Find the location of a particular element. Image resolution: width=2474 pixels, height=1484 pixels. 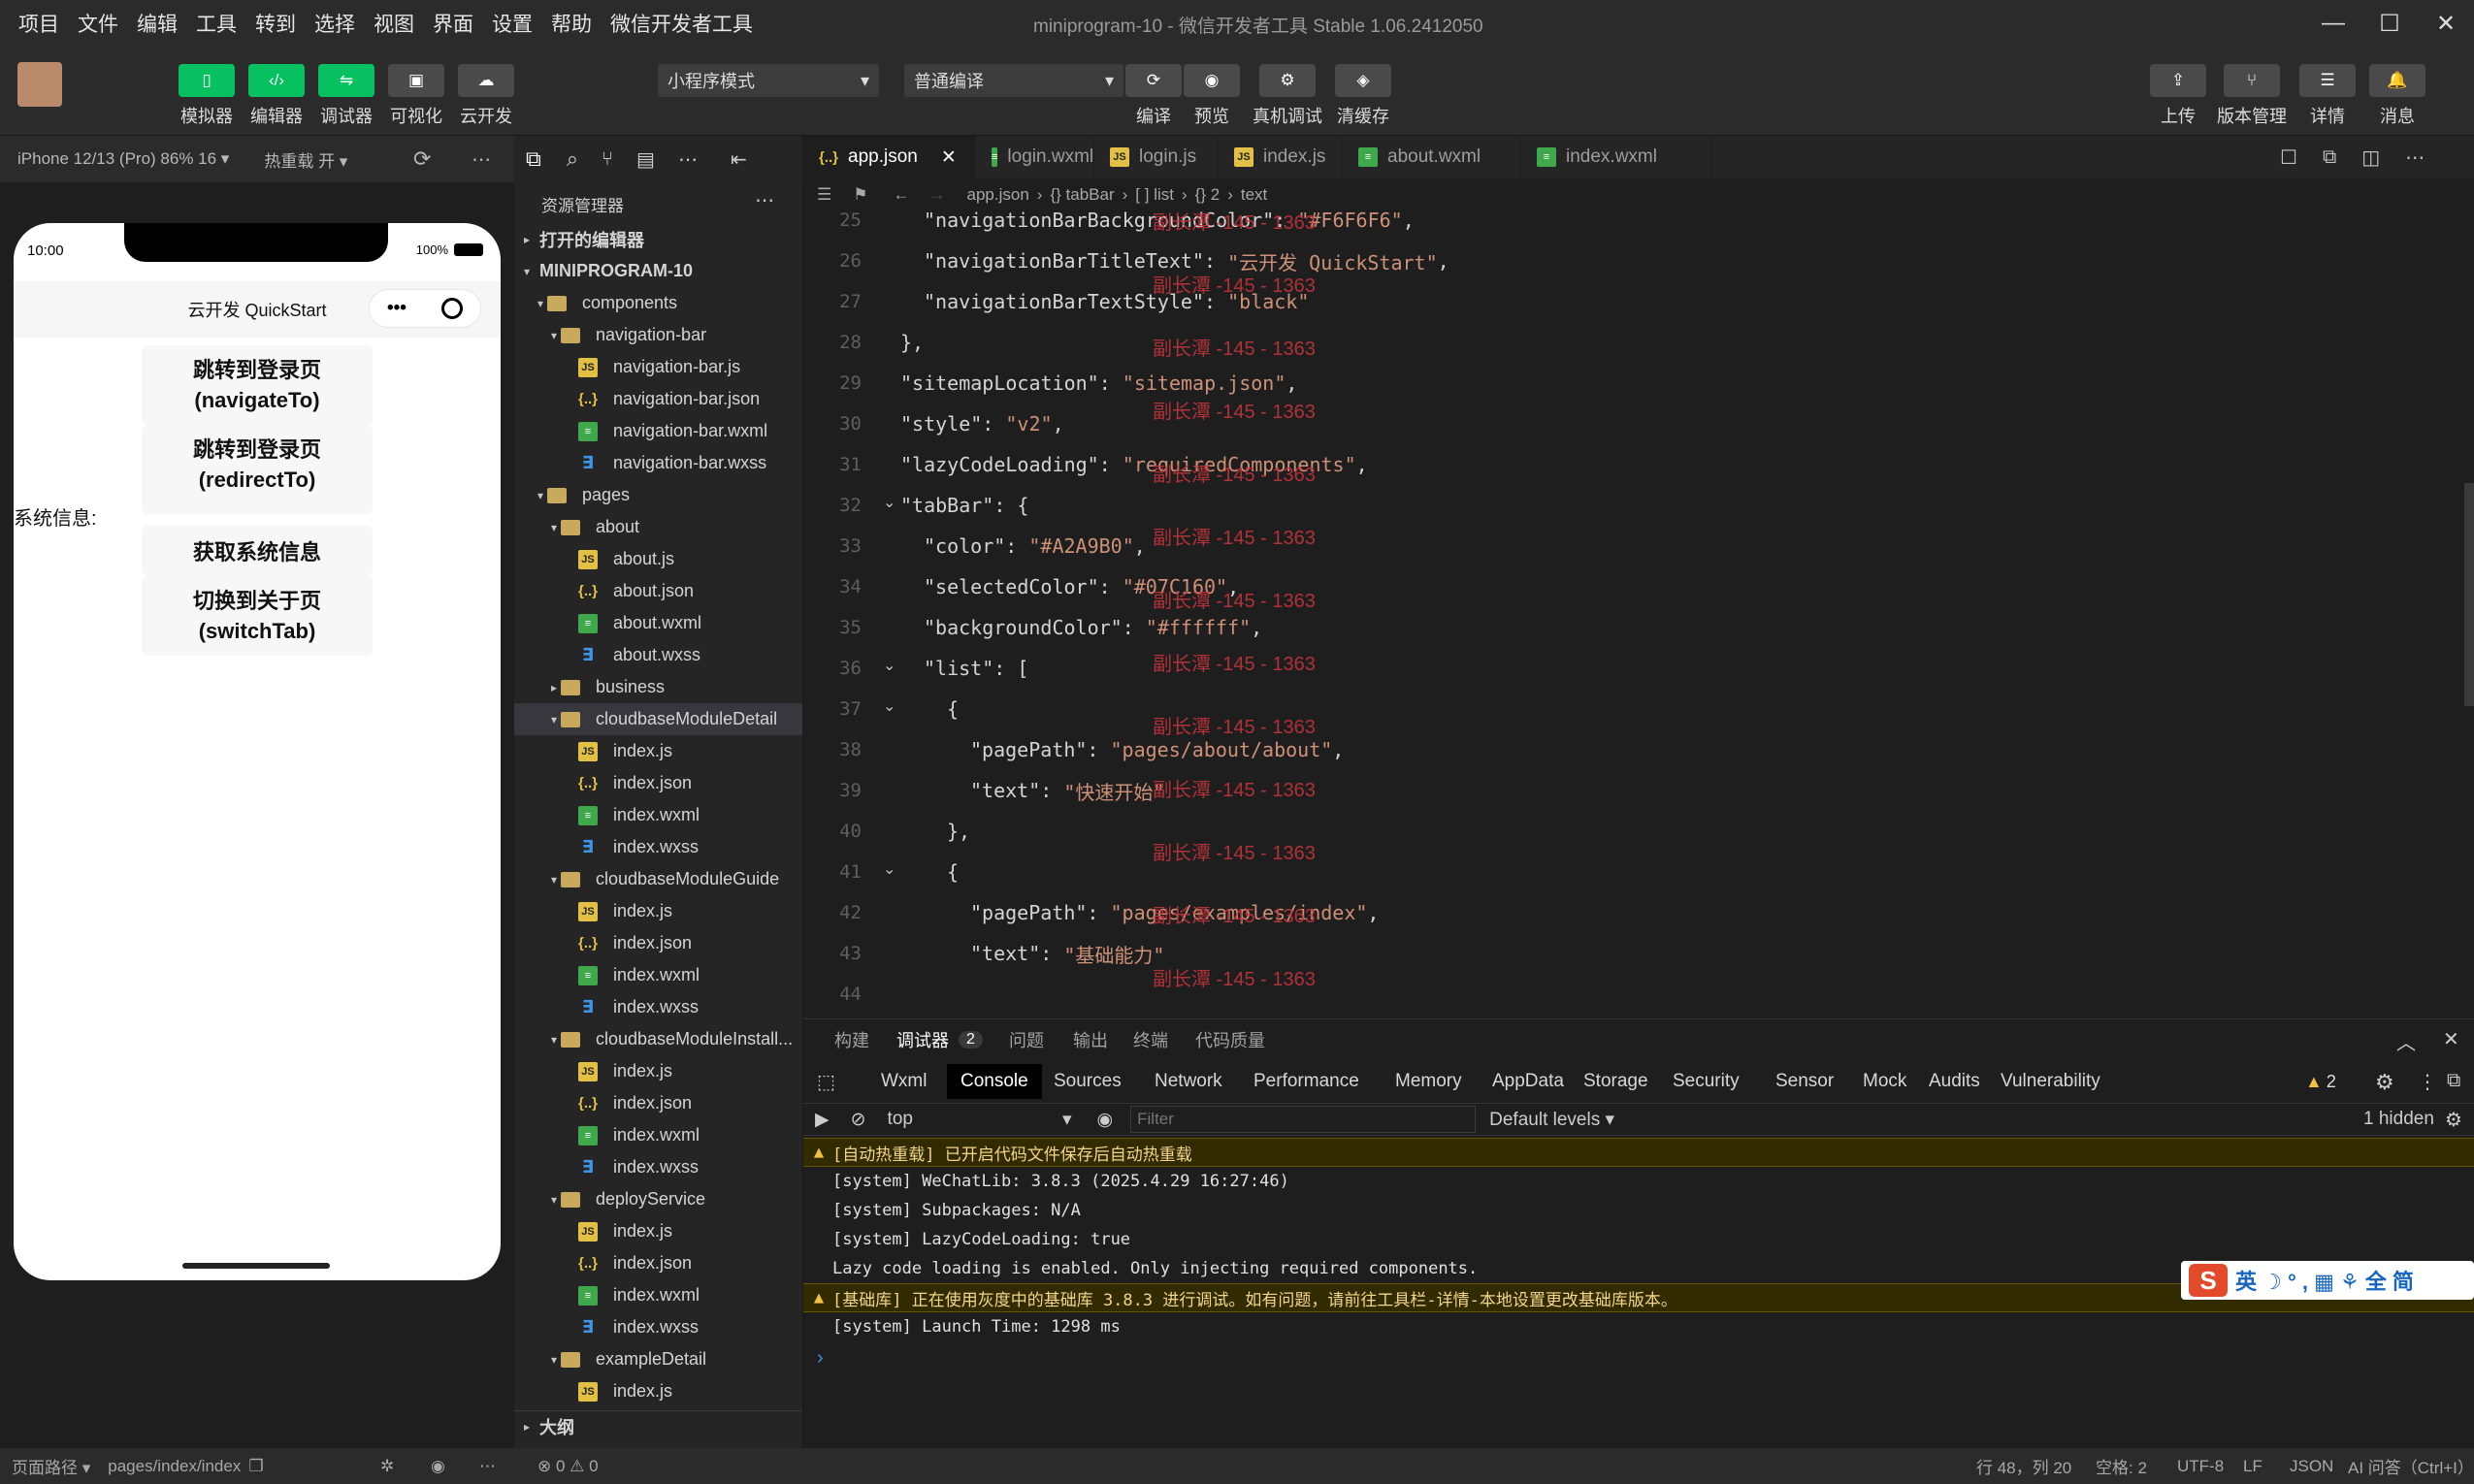

bookmark-icon: ⚑ is located at coordinates (860, 195).